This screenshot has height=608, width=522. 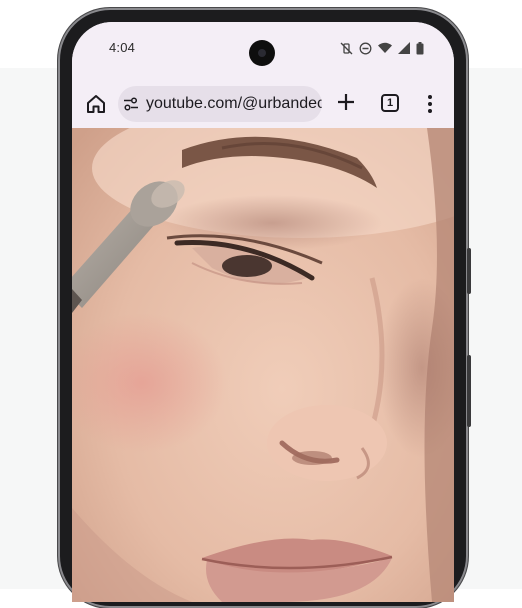 I want to click on nostril-shadow, so click(x=312, y=458).